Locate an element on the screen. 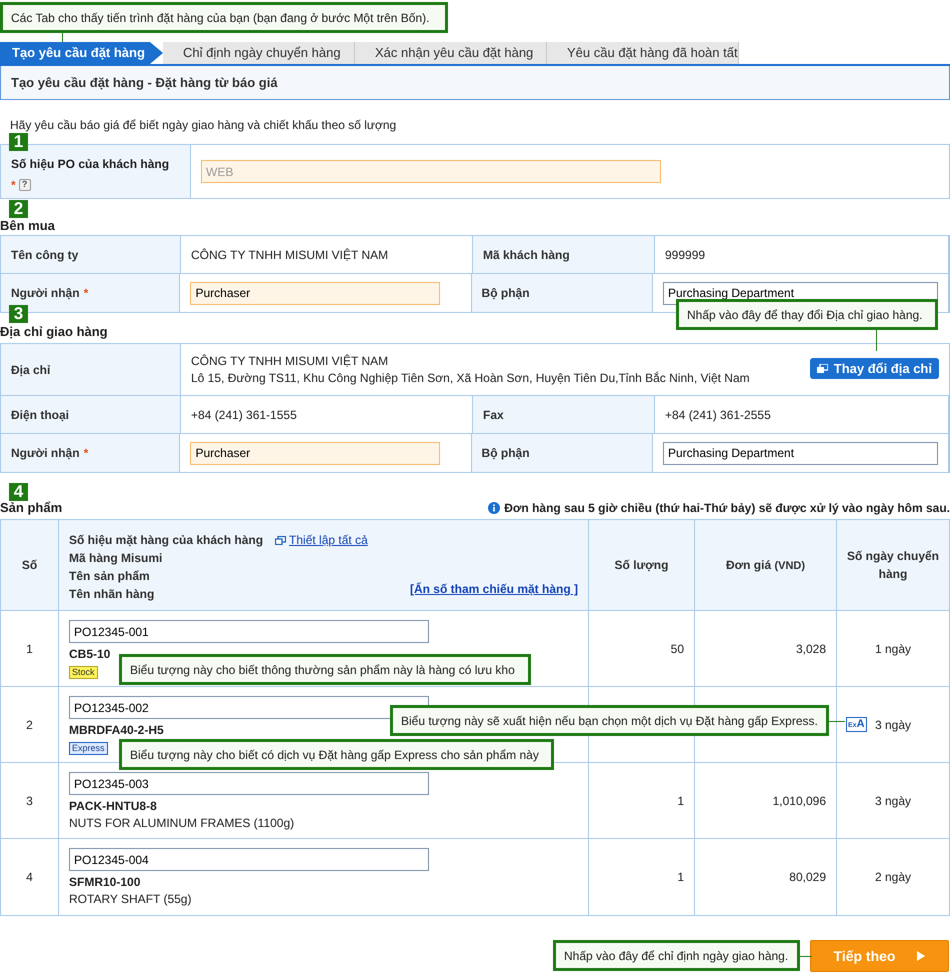 The height and width of the screenshot is (978, 950). section-title: Sản phẩm is located at coordinates (31, 507).